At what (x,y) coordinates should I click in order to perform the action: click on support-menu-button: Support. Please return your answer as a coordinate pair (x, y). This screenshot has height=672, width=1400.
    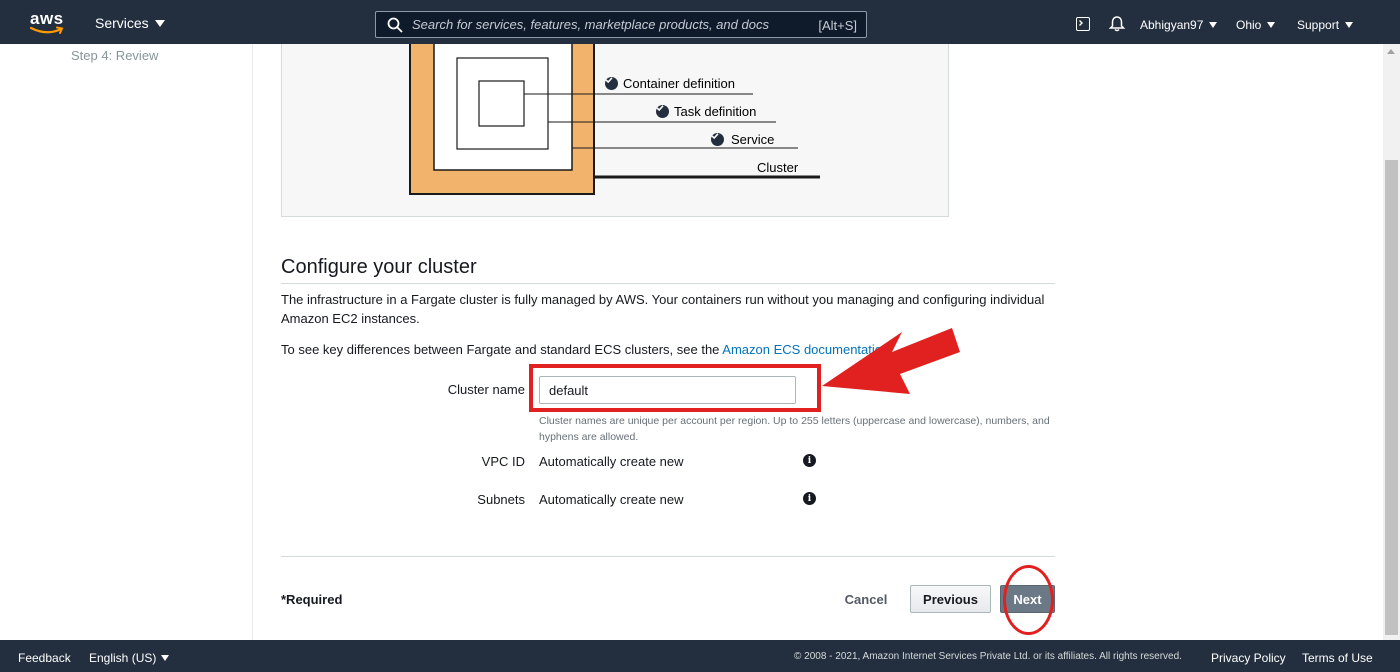
    Looking at the image, I should click on (1325, 25).